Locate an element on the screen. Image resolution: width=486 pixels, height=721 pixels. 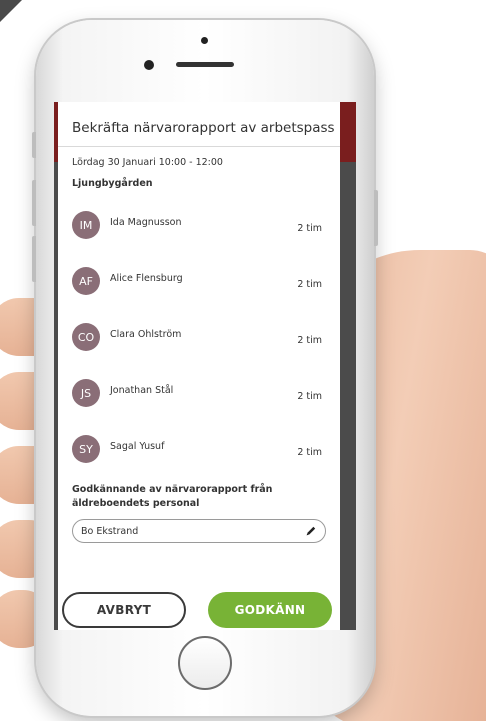
attendee-name: Jonathan Stål is located at coordinates (142, 390).